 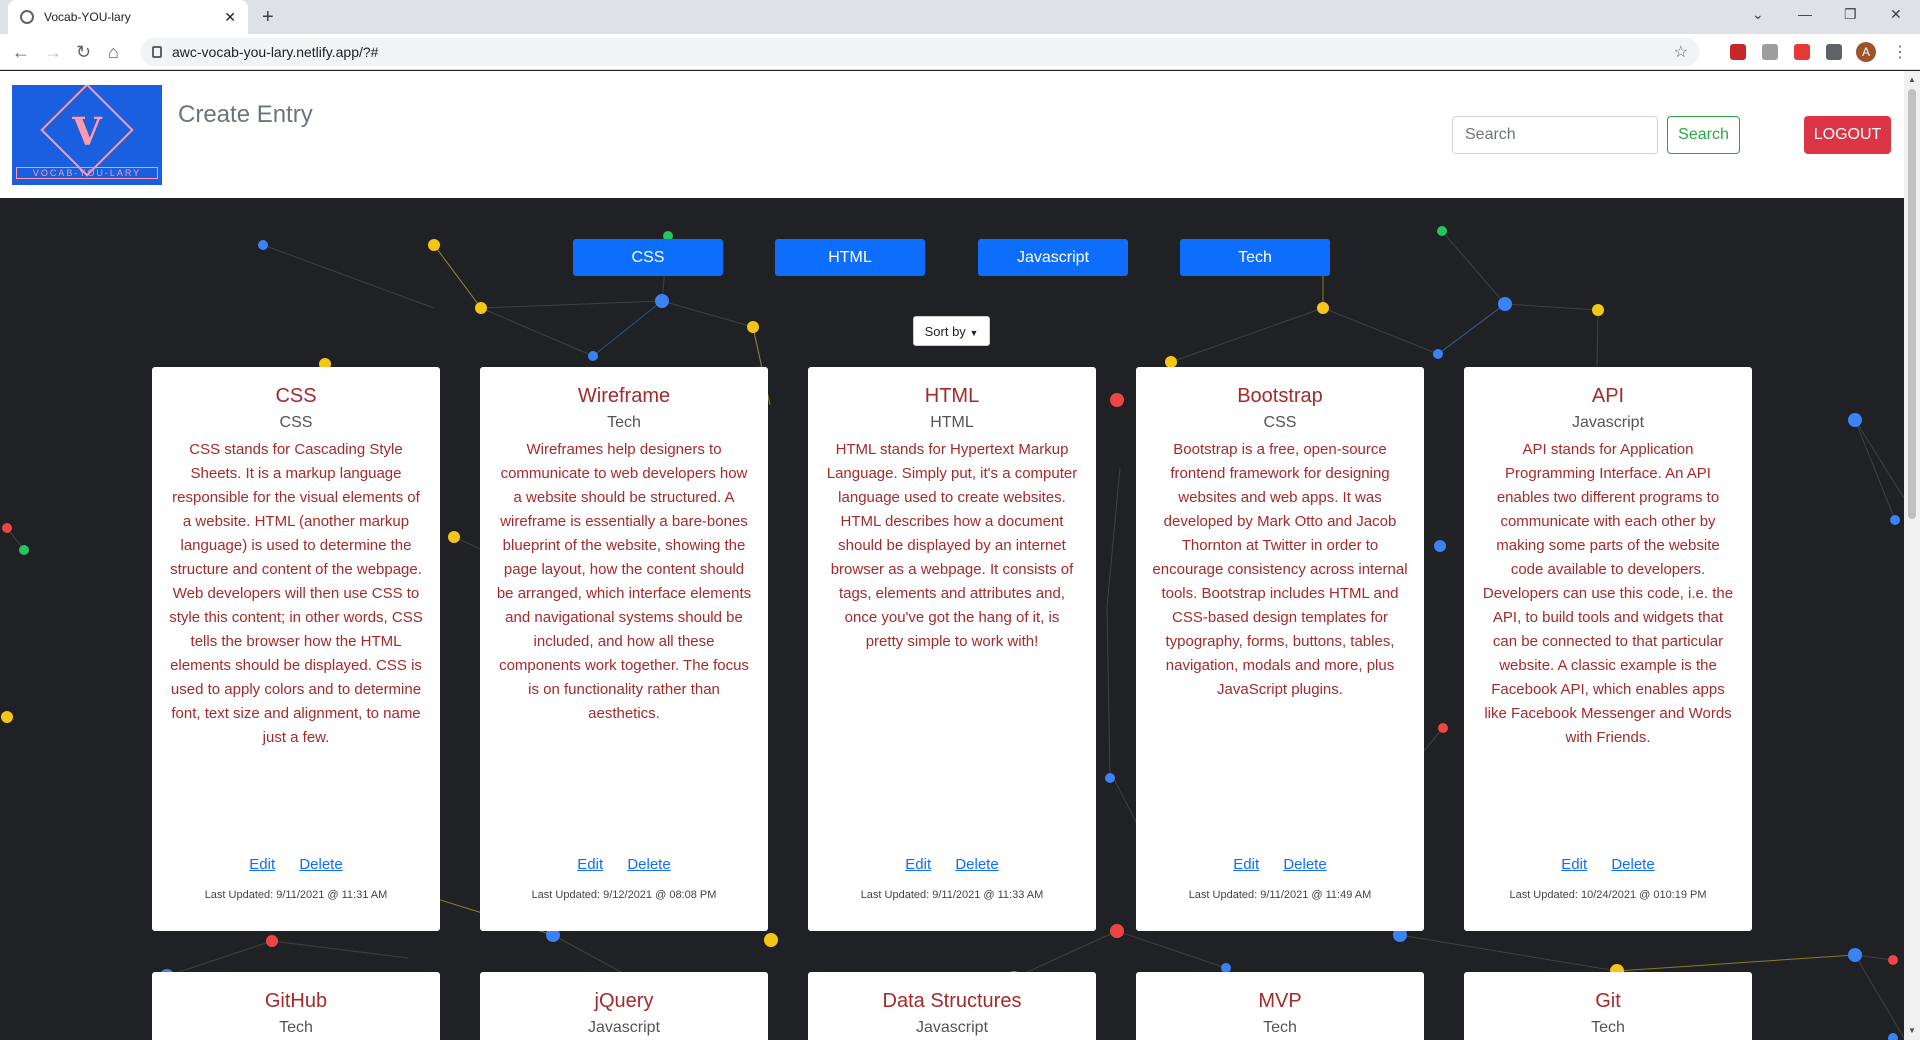 What do you see at coordinates (1802, 52) in the screenshot?
I see `youtube-extension-icon` at bounding box center [1802, 52].